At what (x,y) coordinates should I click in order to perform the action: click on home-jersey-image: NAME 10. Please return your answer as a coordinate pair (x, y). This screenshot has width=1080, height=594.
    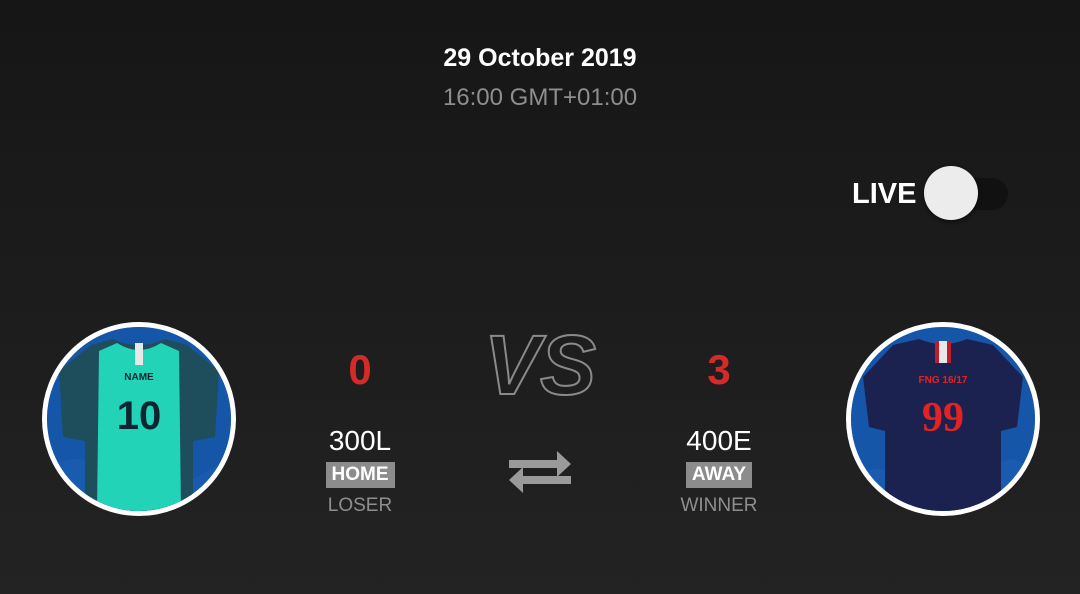
    Looking at the image, I should click on (139, 419).